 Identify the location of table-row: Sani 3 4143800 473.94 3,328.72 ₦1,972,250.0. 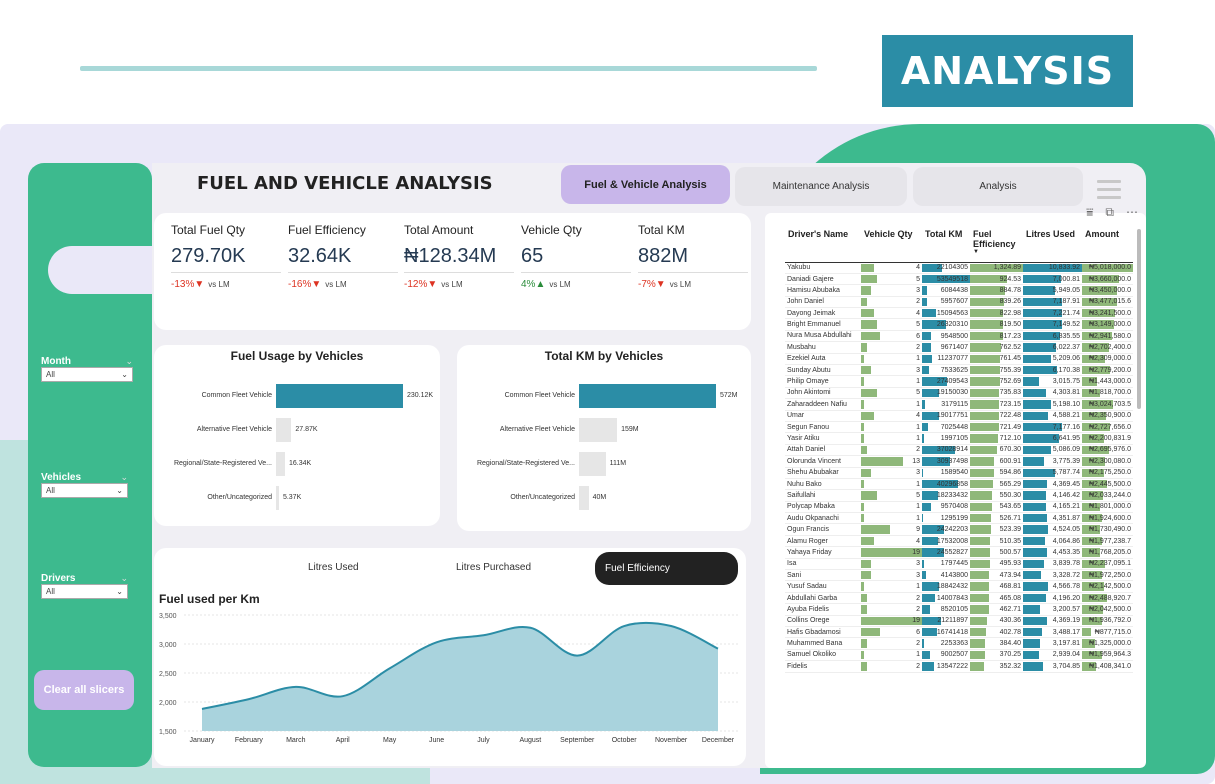
(959, 575).